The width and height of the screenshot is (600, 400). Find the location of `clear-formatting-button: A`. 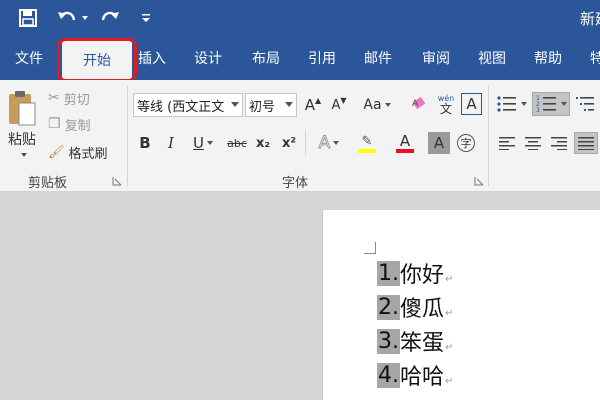

clear-formatting-button: A is located at coordinates (420, 104).